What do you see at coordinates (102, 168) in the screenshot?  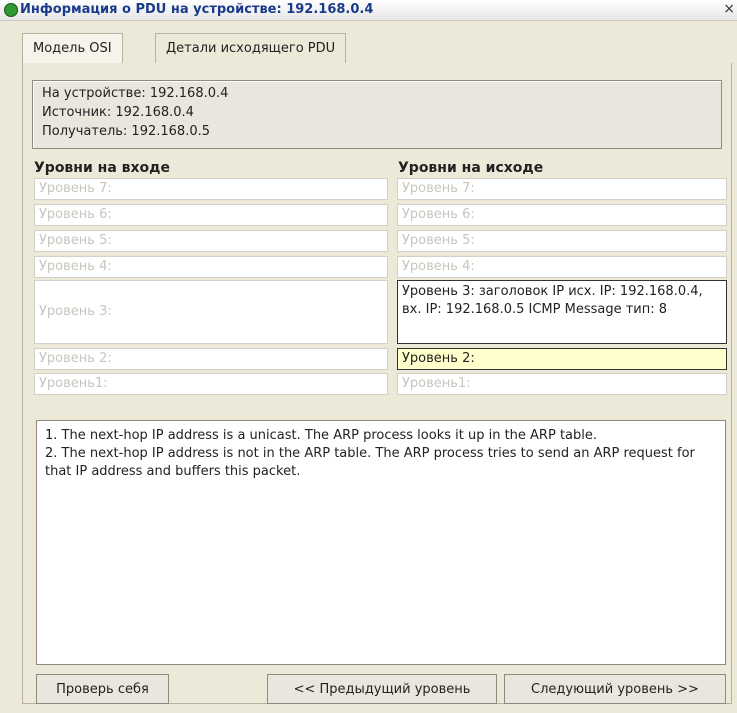 I see `in-layers-header: Уровни на входе` at bounding box center [102, 168].